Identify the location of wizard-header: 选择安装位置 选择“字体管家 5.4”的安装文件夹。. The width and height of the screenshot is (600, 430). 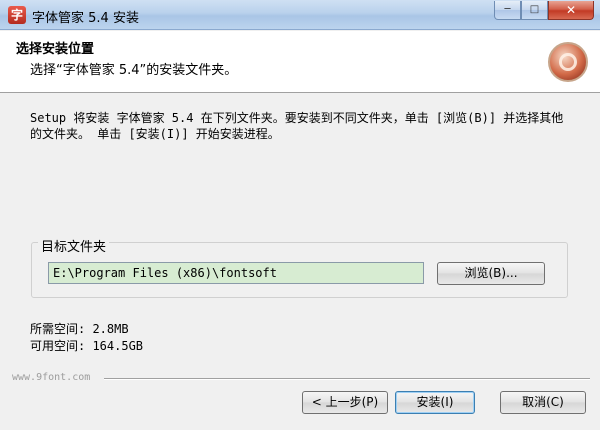
(300, 62).